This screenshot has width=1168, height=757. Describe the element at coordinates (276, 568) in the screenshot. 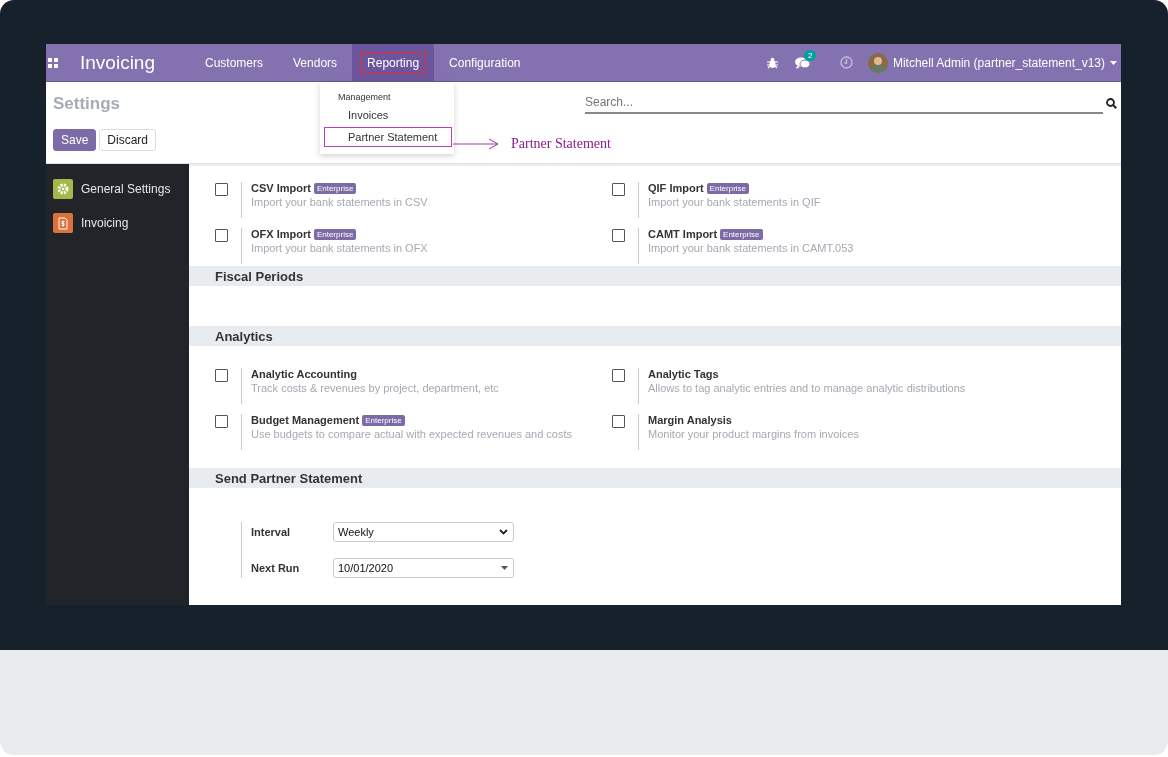

I see `field-label: Next Run` at that location.